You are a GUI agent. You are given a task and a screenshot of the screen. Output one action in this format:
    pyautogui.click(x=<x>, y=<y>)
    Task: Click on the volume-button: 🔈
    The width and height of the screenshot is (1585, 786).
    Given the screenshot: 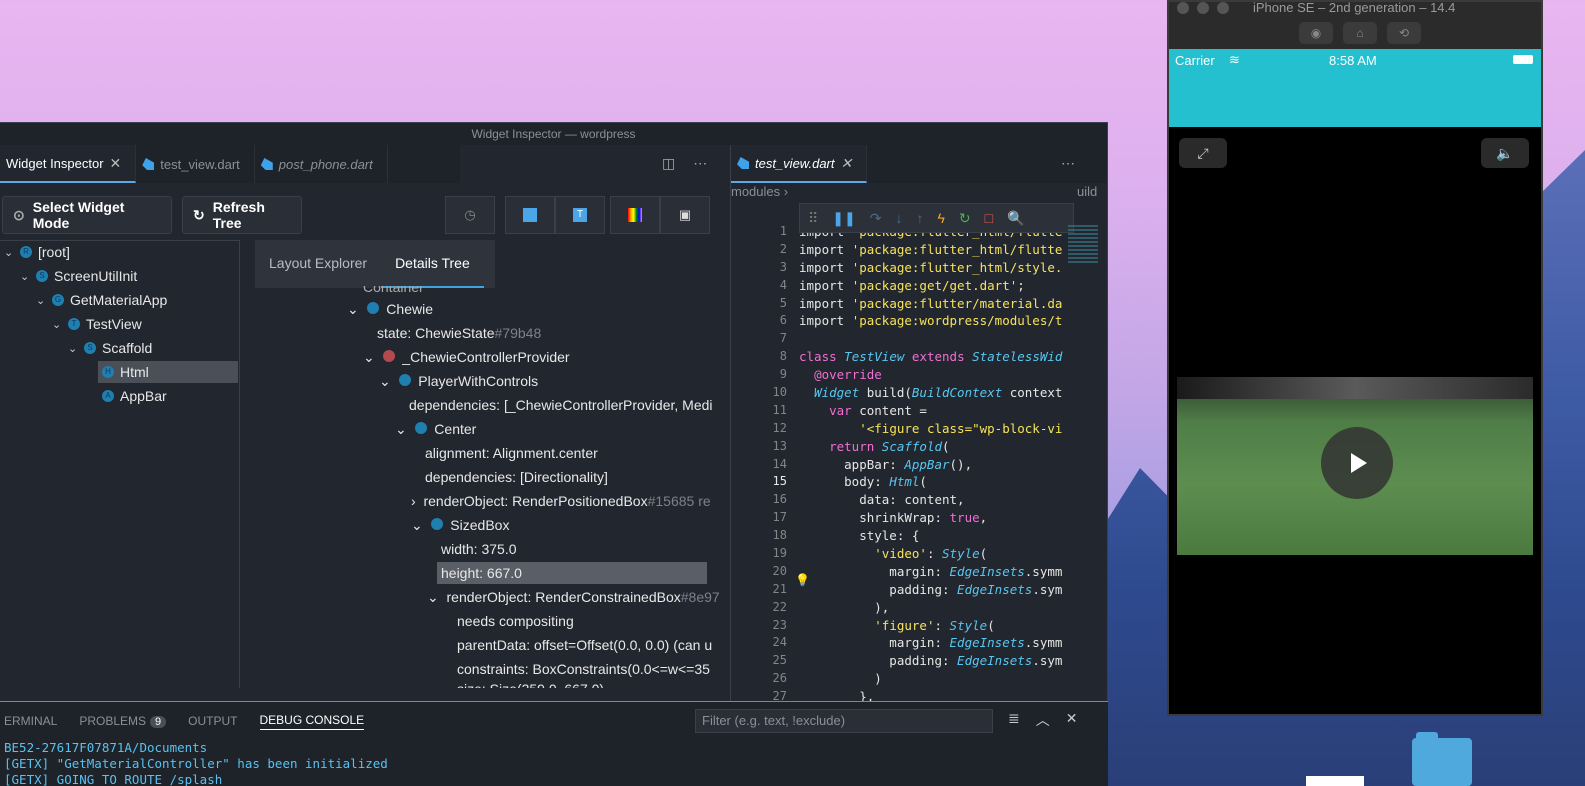 What is the action you would take?
    pyautogui.click(x=1505, y=153)
    